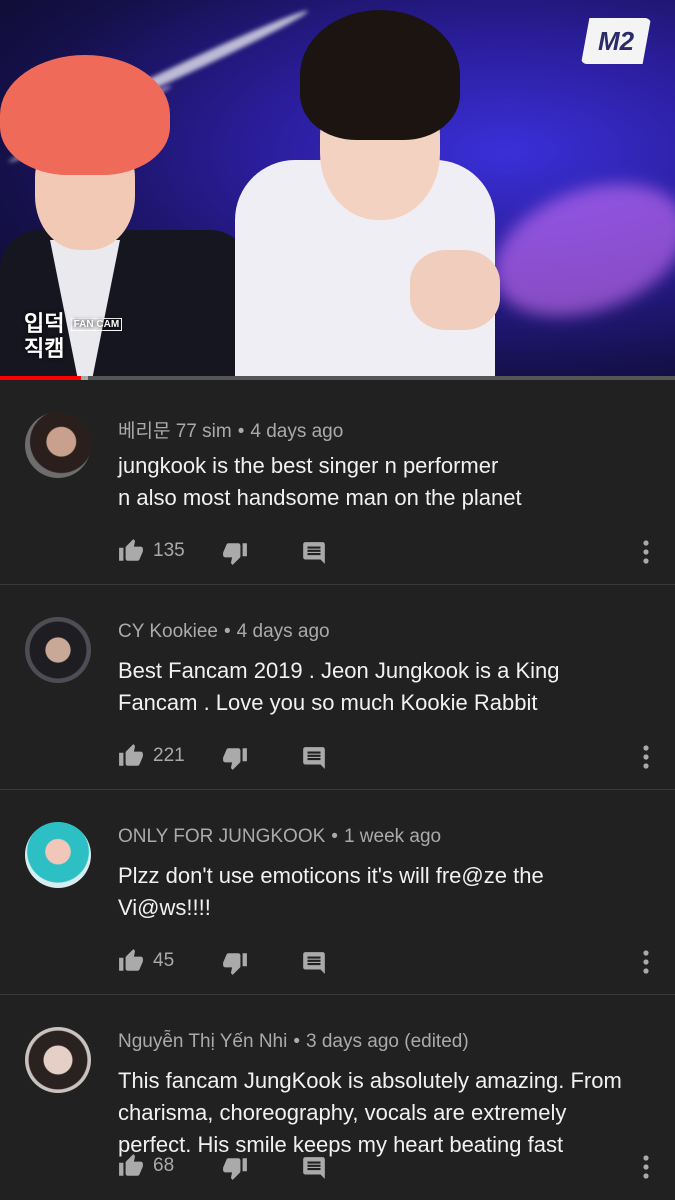 Image resolution: width=675 pixels, height=1200 pixels. Describe the element at coordinates (455, 290) in the screenshot. I see `performer-right-hand` at that location.